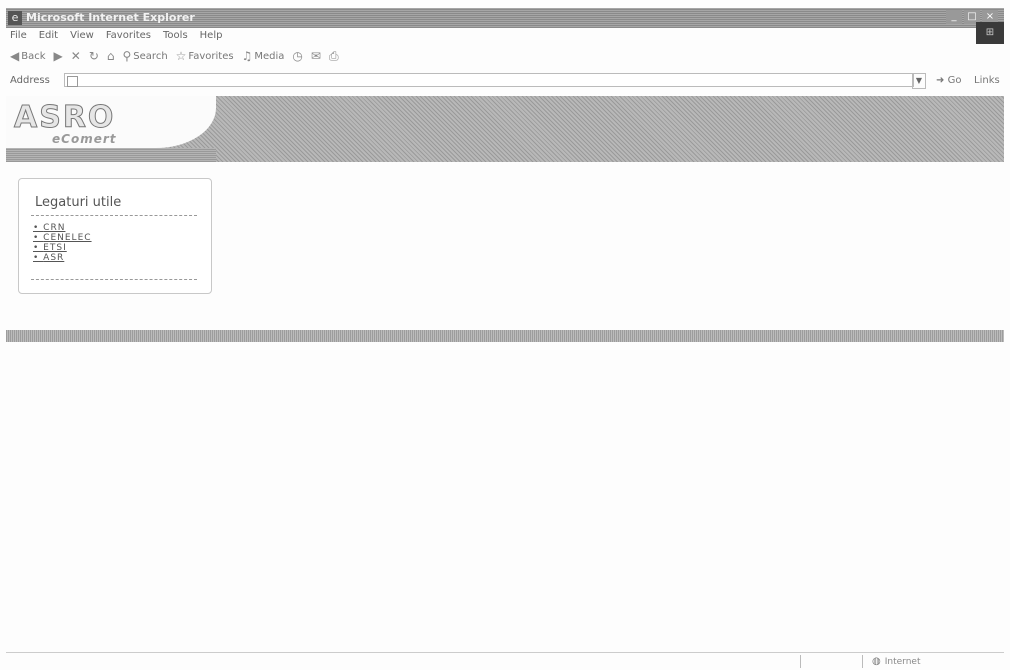  I want to click on favorites-label: Favorites, so click(211, 56).